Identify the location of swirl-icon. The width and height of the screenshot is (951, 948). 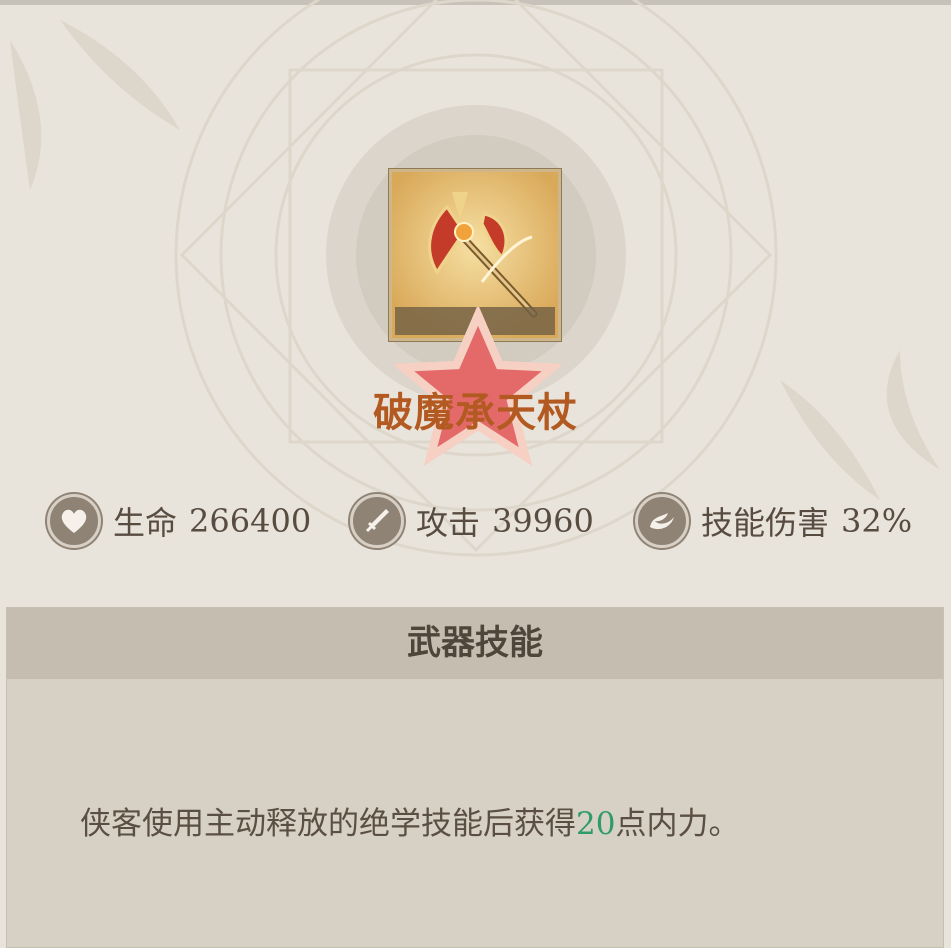
(662, 521).